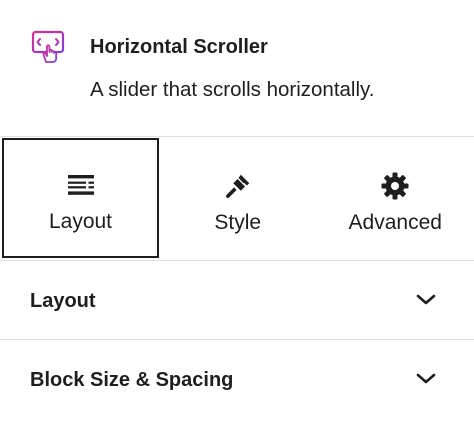 The image size is (474, 448). What do you see at coordinates (179, 47) in the screenshot?
I see `block-title: Horizontal Scroller` at bounding box center [179, 47].